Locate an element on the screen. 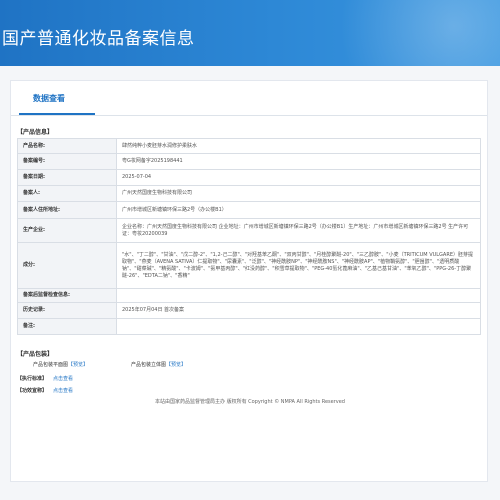 This screenshot has width=500, height=500. section-efficacy: 【功效宣称】 is located at coordinates (32, 391).